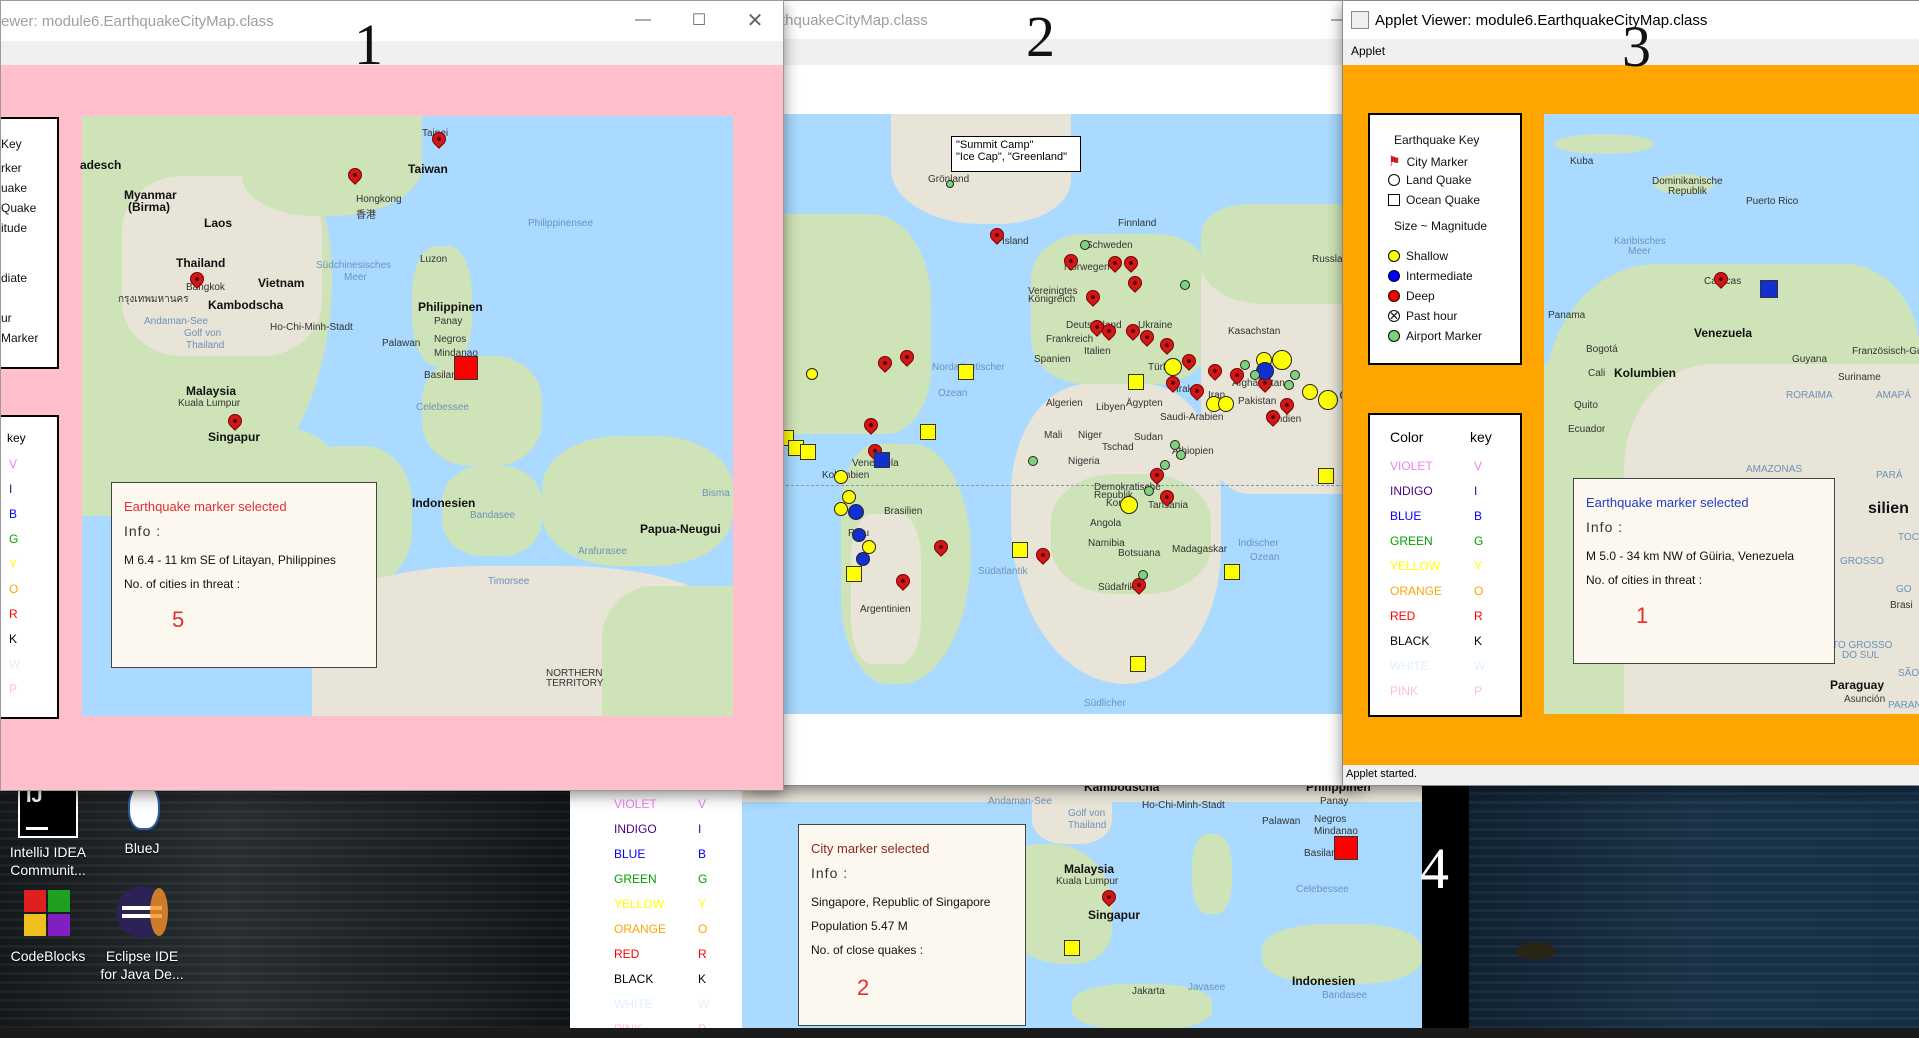 This screenshot has width=1919, height=1038. What do you see at coordinates (1320, 853) in the screenshot?
I see `map-label: Basilan` at bounding box center [1320, 853].